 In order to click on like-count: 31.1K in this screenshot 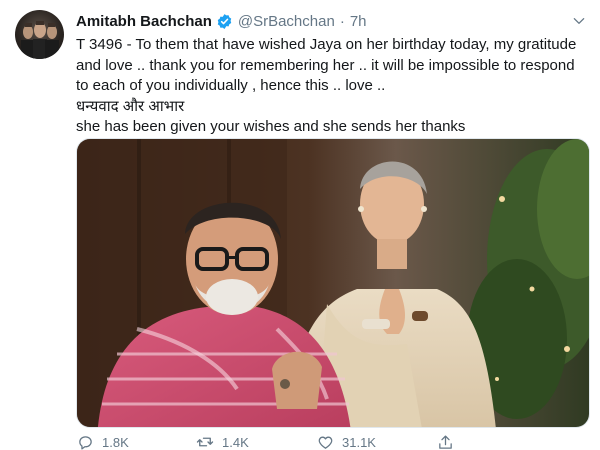, I will do `click(359, 442)`.